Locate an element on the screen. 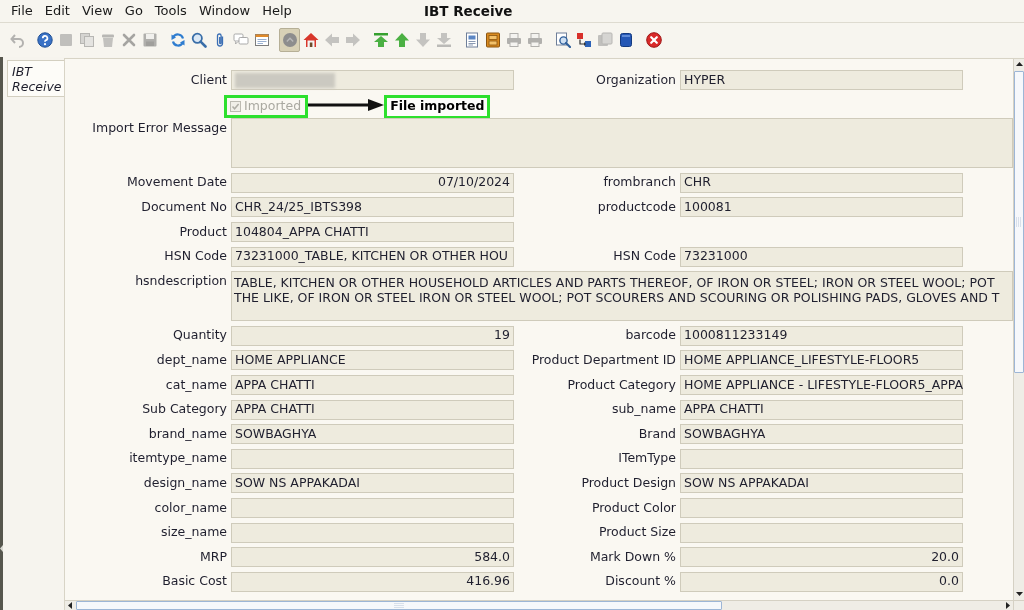 The height and width of the screenshot is (610, 1024). printer-icon is located at coordinates (513, 40).